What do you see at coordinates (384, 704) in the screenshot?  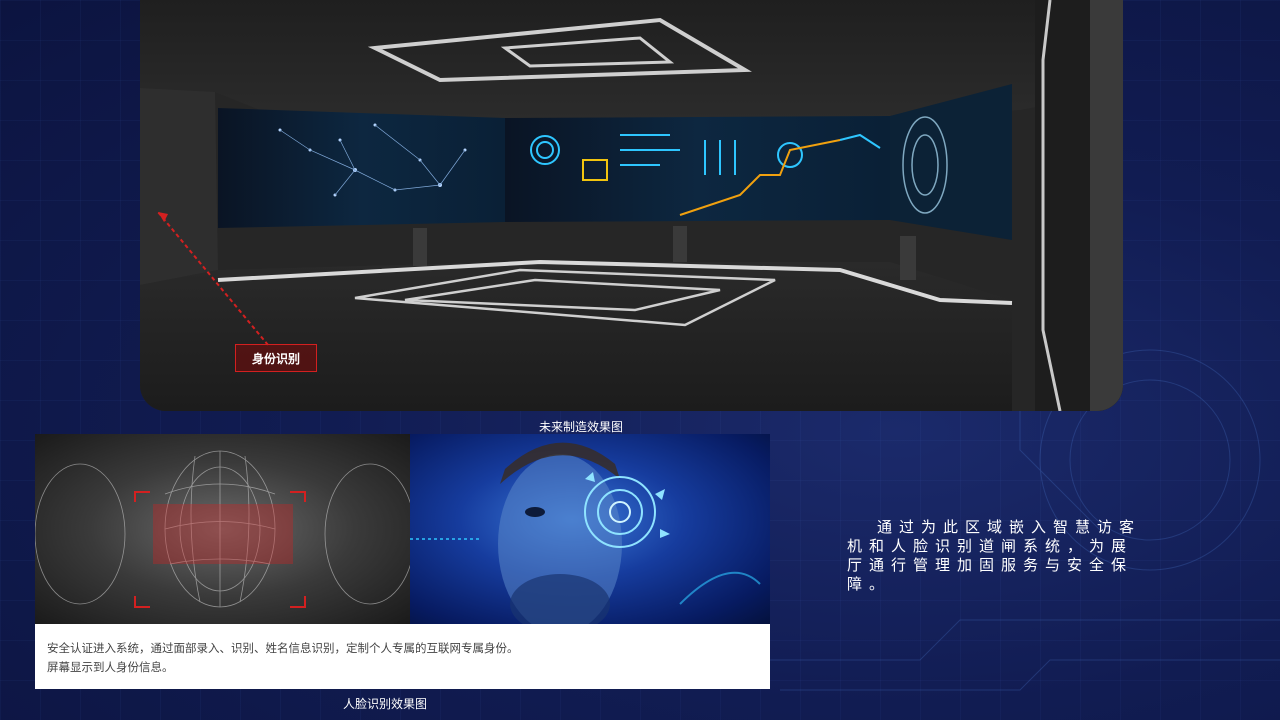 I see `face-caption: 人脸识别效果图` at bounding box center [384, 704].